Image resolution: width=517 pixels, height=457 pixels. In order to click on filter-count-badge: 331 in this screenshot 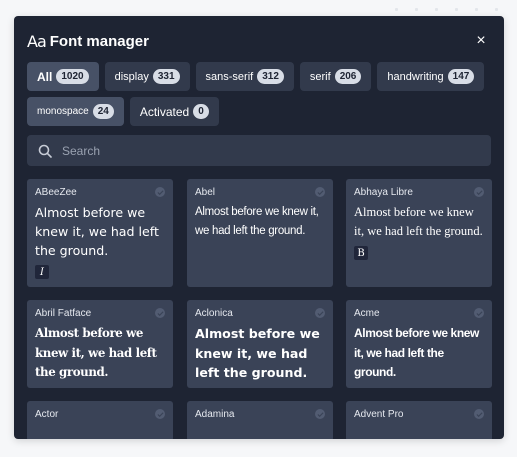, I will do `click(166, 76)`.